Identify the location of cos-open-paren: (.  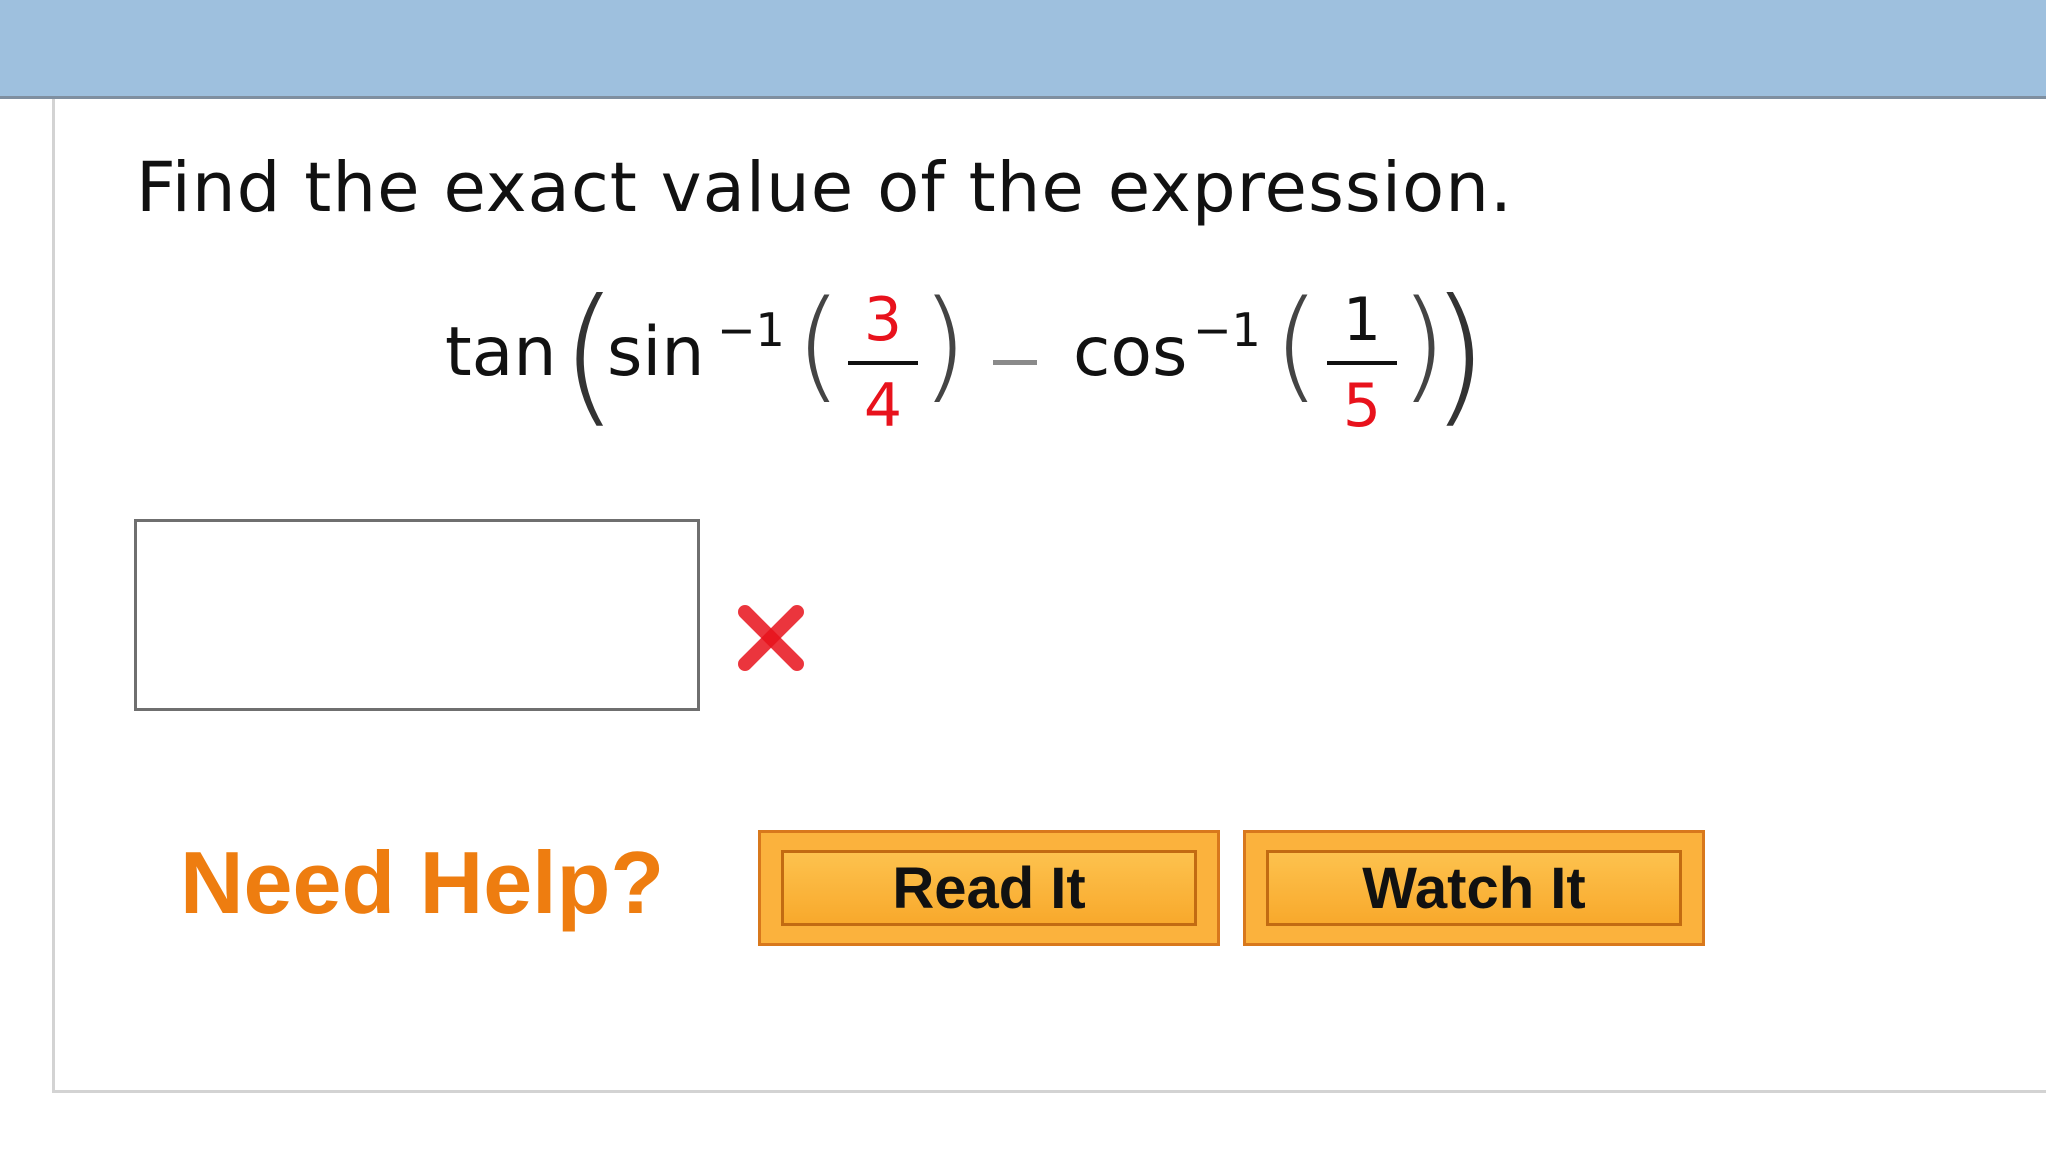
(1296, 345).